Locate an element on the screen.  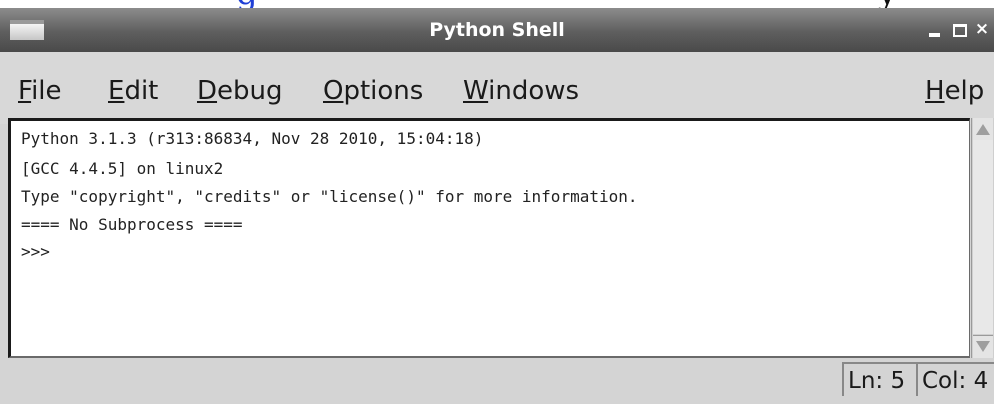
page-header-fragment: gy is located at coordinates (615, 4).